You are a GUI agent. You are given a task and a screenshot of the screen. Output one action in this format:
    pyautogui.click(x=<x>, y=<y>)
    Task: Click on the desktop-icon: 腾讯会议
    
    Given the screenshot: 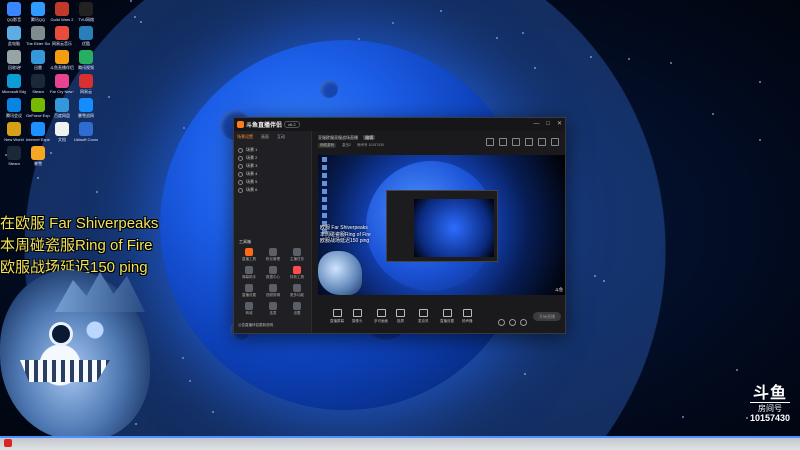 What is the action you would take?
    pyautogui.click(x=14, y=108)
    